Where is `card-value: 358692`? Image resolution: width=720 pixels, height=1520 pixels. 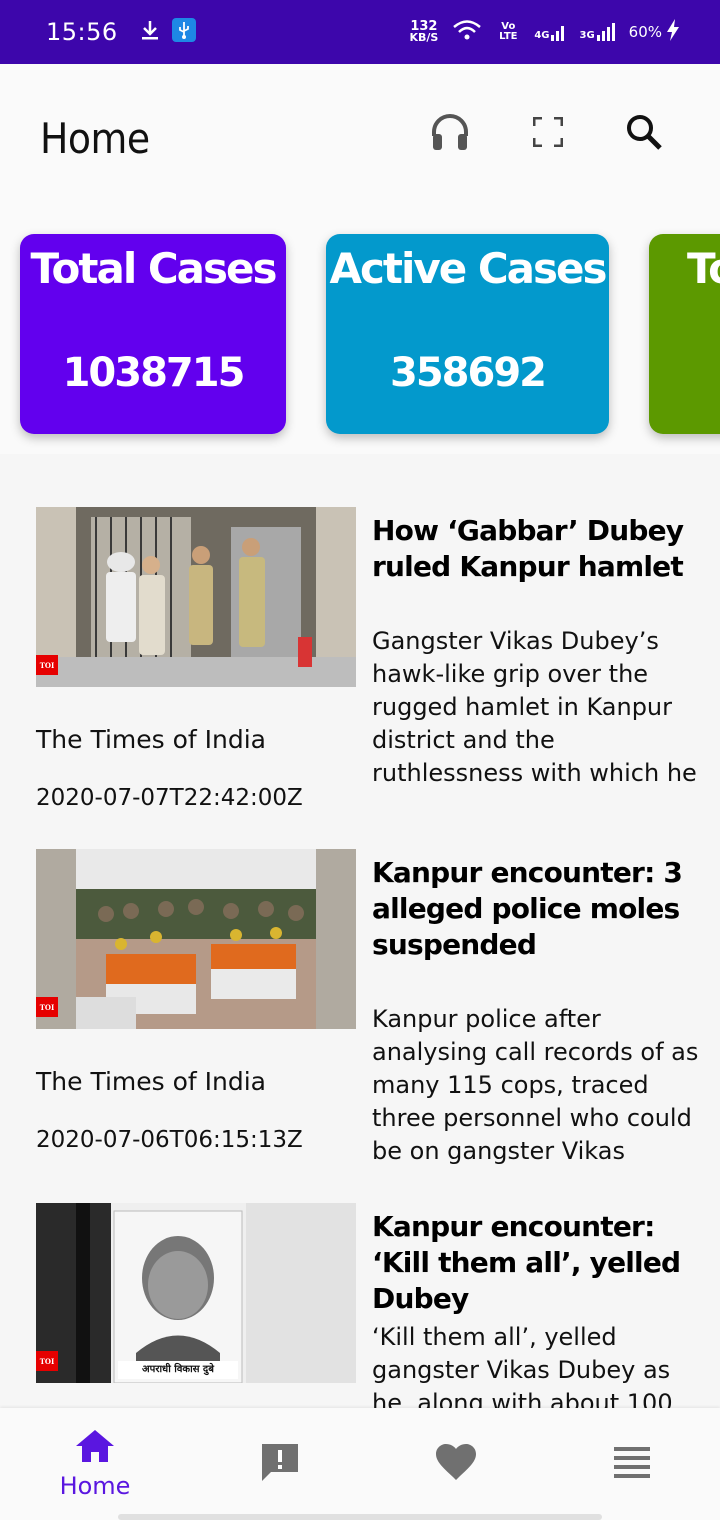
card-value: 358692 is located at coordinates (468, 373).